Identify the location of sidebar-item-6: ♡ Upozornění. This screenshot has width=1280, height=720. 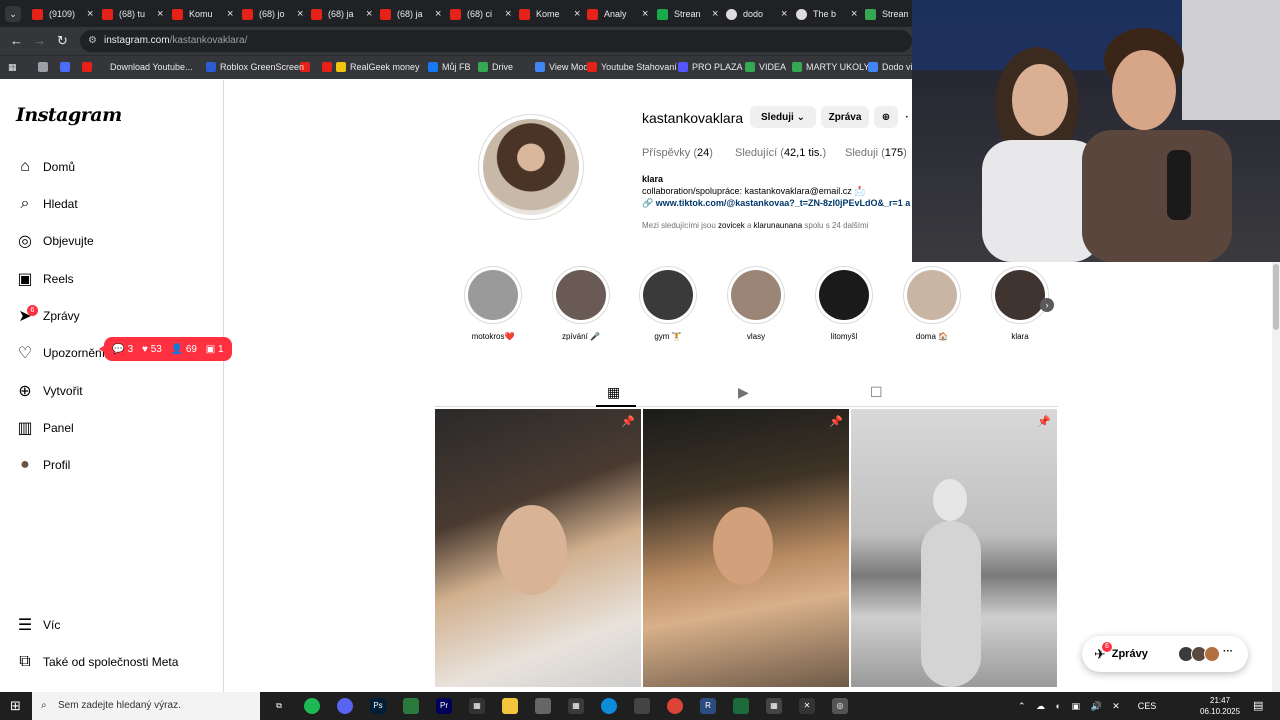
(60, 353).